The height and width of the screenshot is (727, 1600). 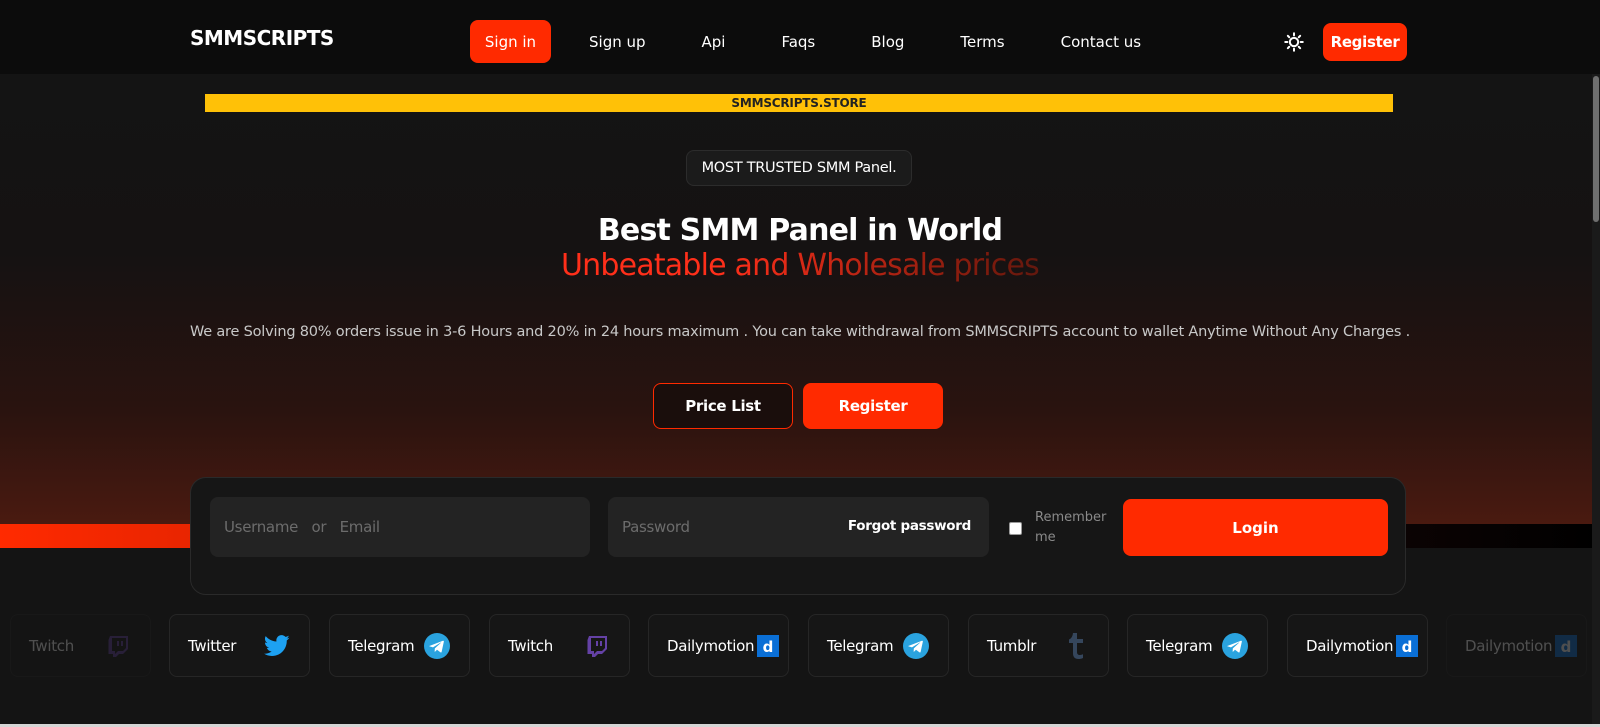 I want to click on twitter-icon, so click(x=277, y=646).